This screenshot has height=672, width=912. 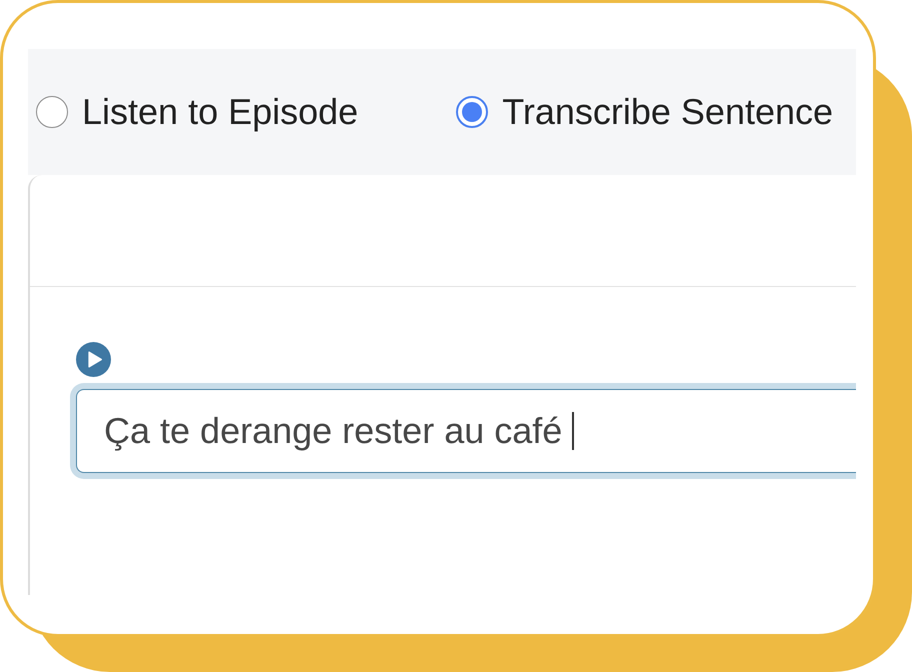 I want to click on text-cursor, so click(x=573, y=431).